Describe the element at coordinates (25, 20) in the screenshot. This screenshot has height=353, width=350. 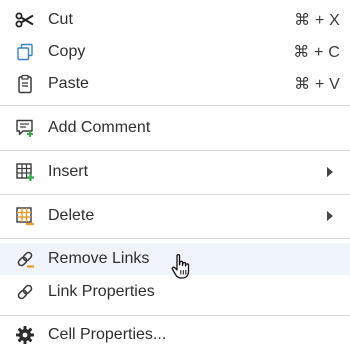
I see `scissors-icon` at that location.